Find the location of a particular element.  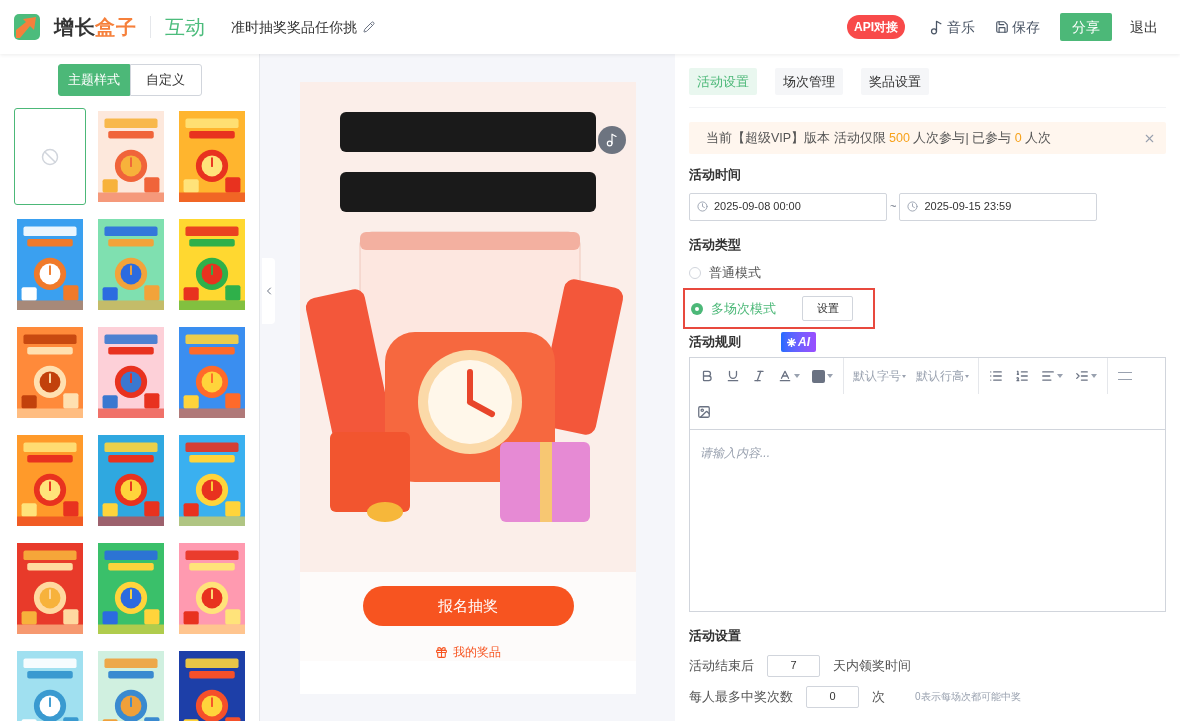

setting-unit: 次 is located at coordinates (878, 696).